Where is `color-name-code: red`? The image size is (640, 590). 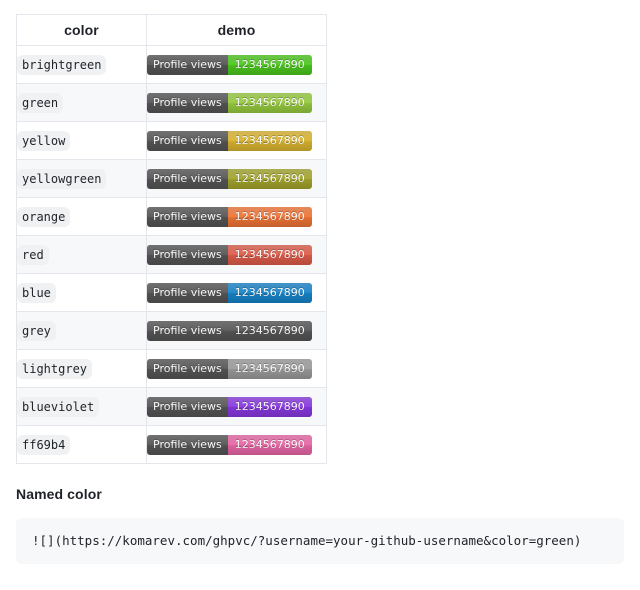 color-name-code: red is located at coordinates (33, 254).